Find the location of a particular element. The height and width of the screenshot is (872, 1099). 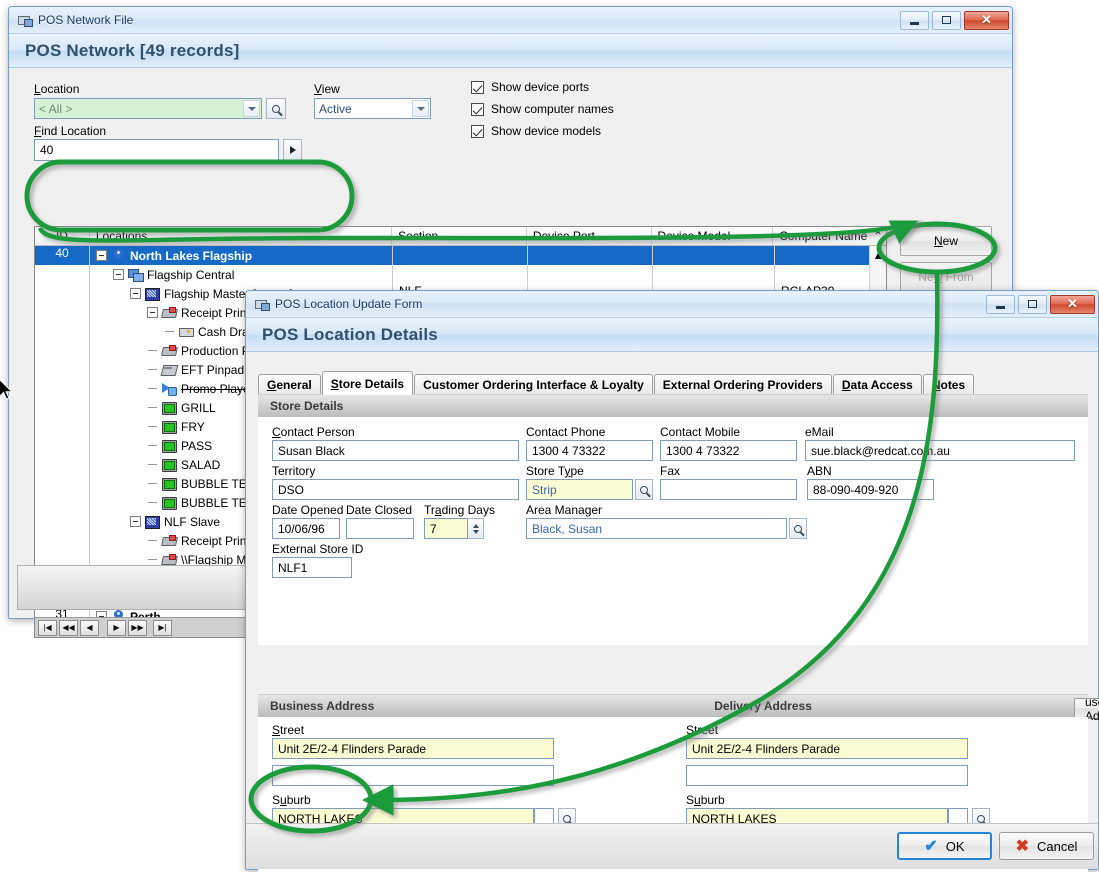

trading-days-input: 7 is located at coordinates (446, 528).